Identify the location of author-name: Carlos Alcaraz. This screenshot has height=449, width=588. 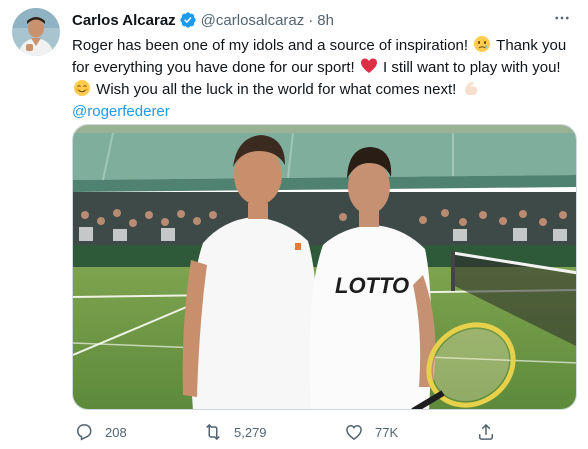
(124, 20).